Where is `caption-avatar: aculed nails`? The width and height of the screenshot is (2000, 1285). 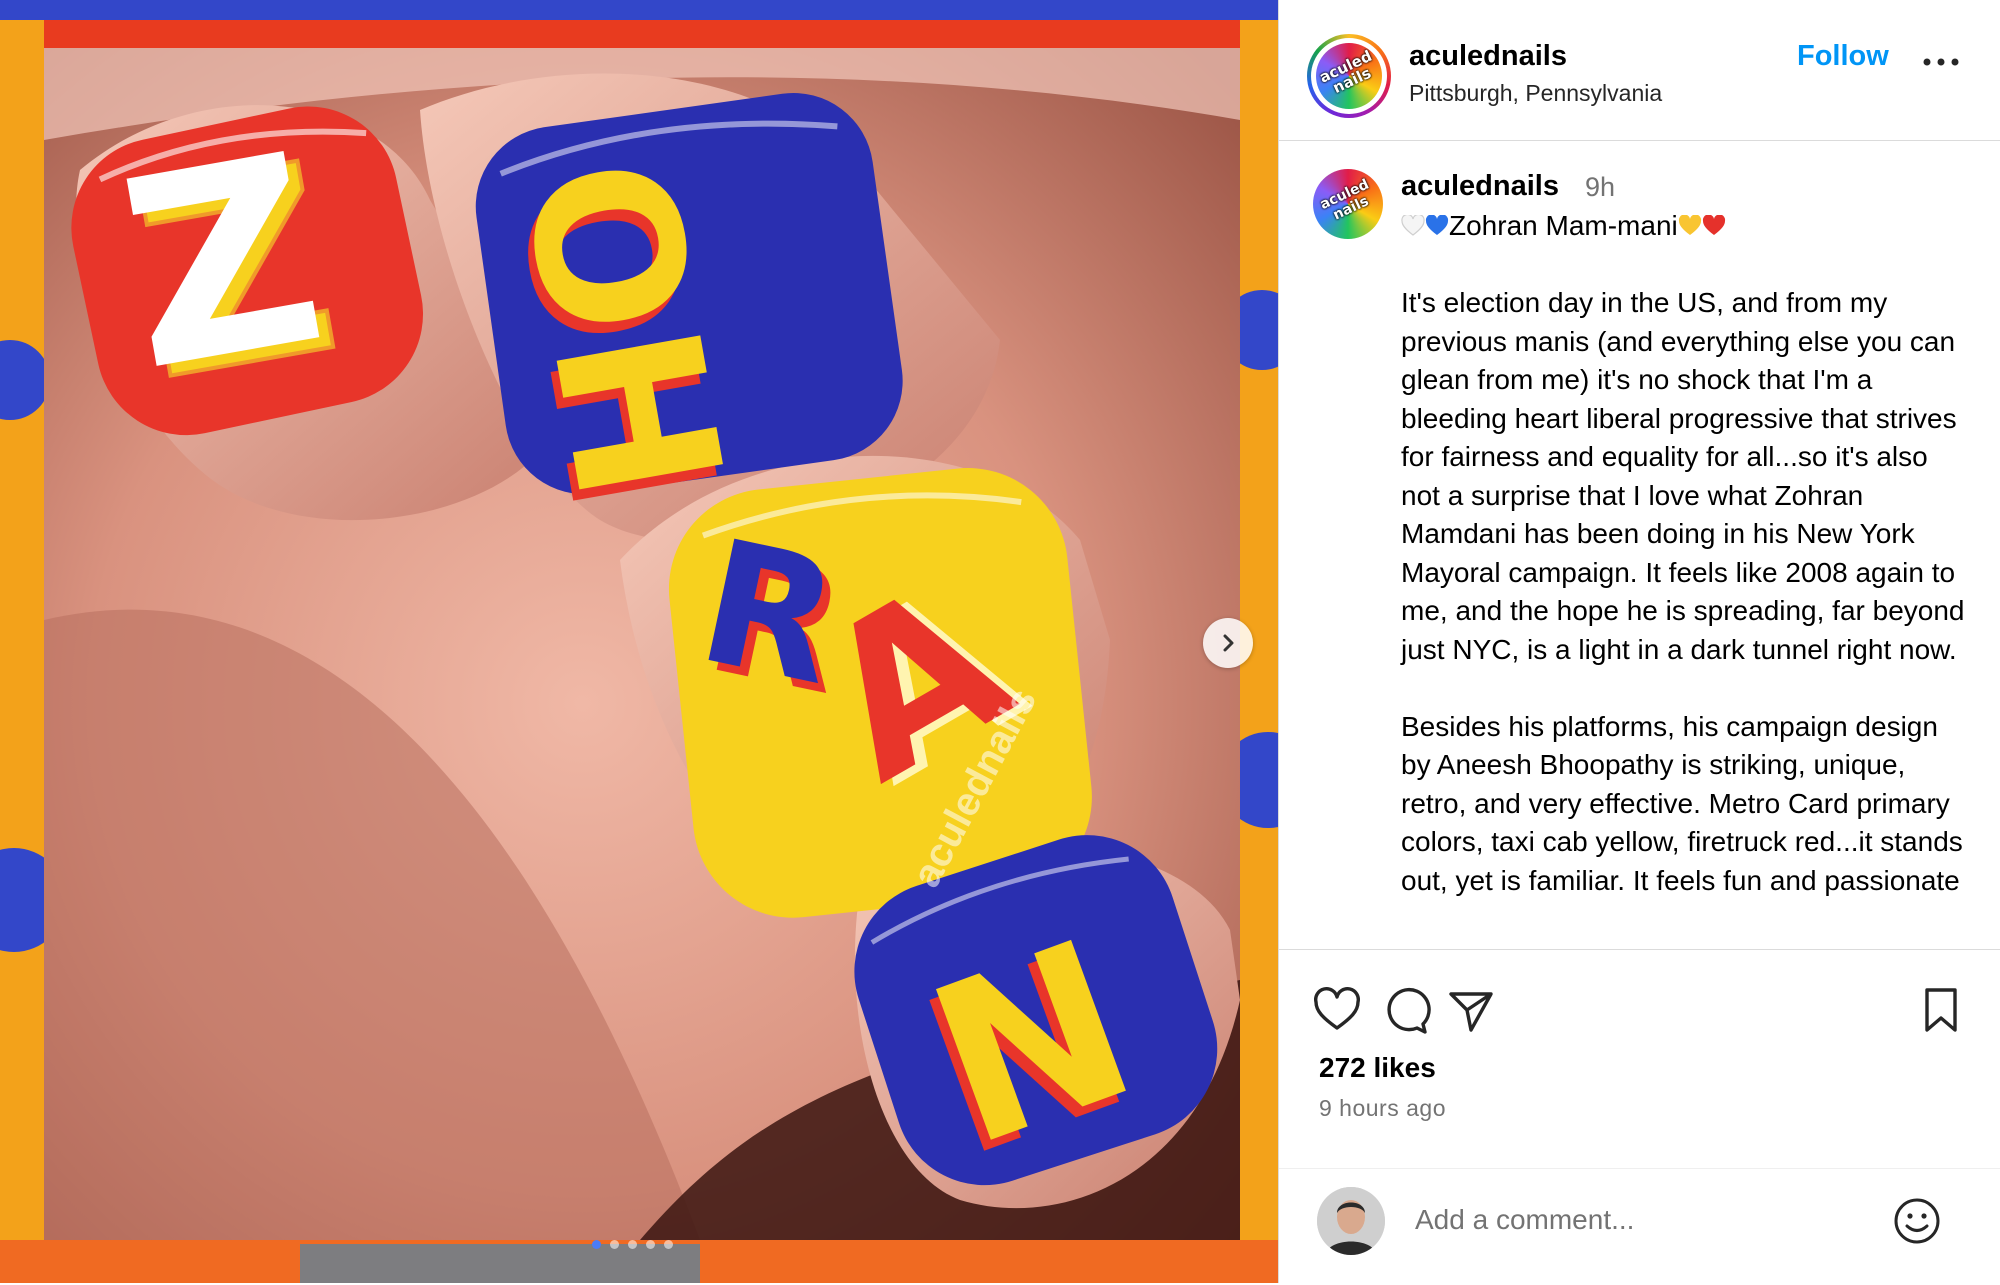
caption-avatar: aculed nails is located at coordinates (1348, 204).